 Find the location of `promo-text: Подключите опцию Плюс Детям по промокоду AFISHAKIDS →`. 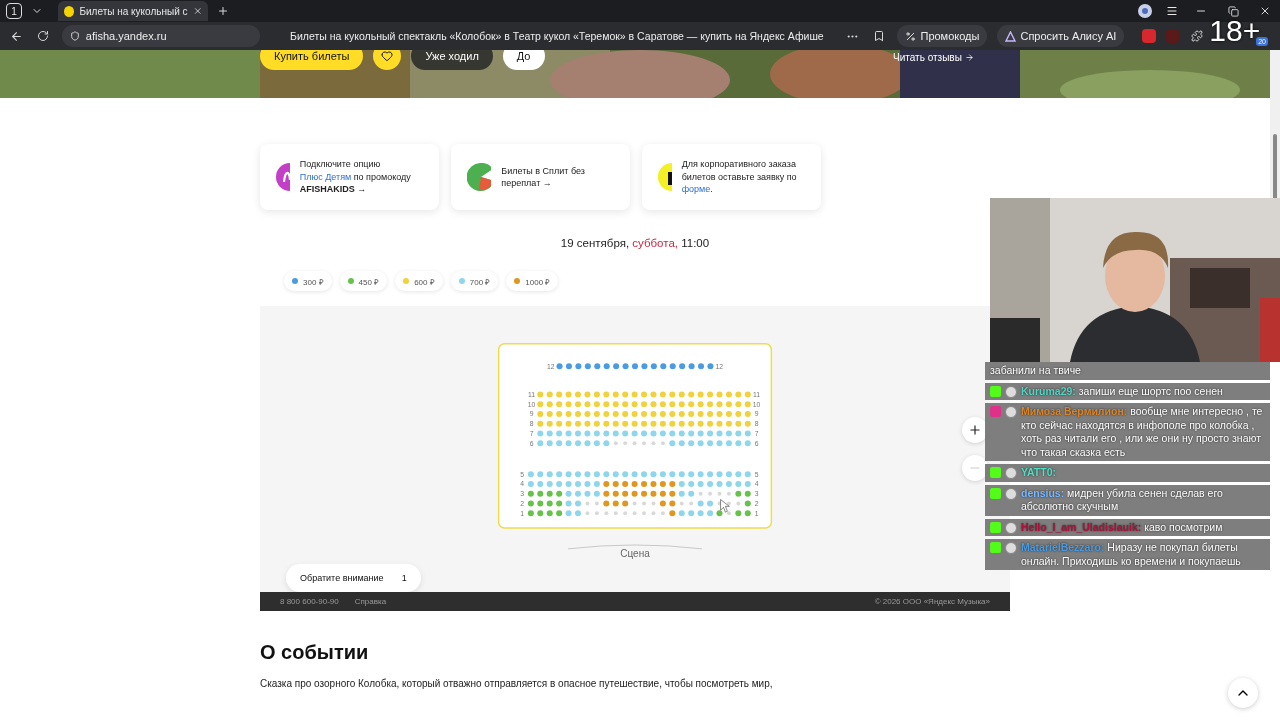

promo-text: Подключите опцию Плюс Детям по промокоду AFISHAKIDS → is located at coordinates (355, 177).